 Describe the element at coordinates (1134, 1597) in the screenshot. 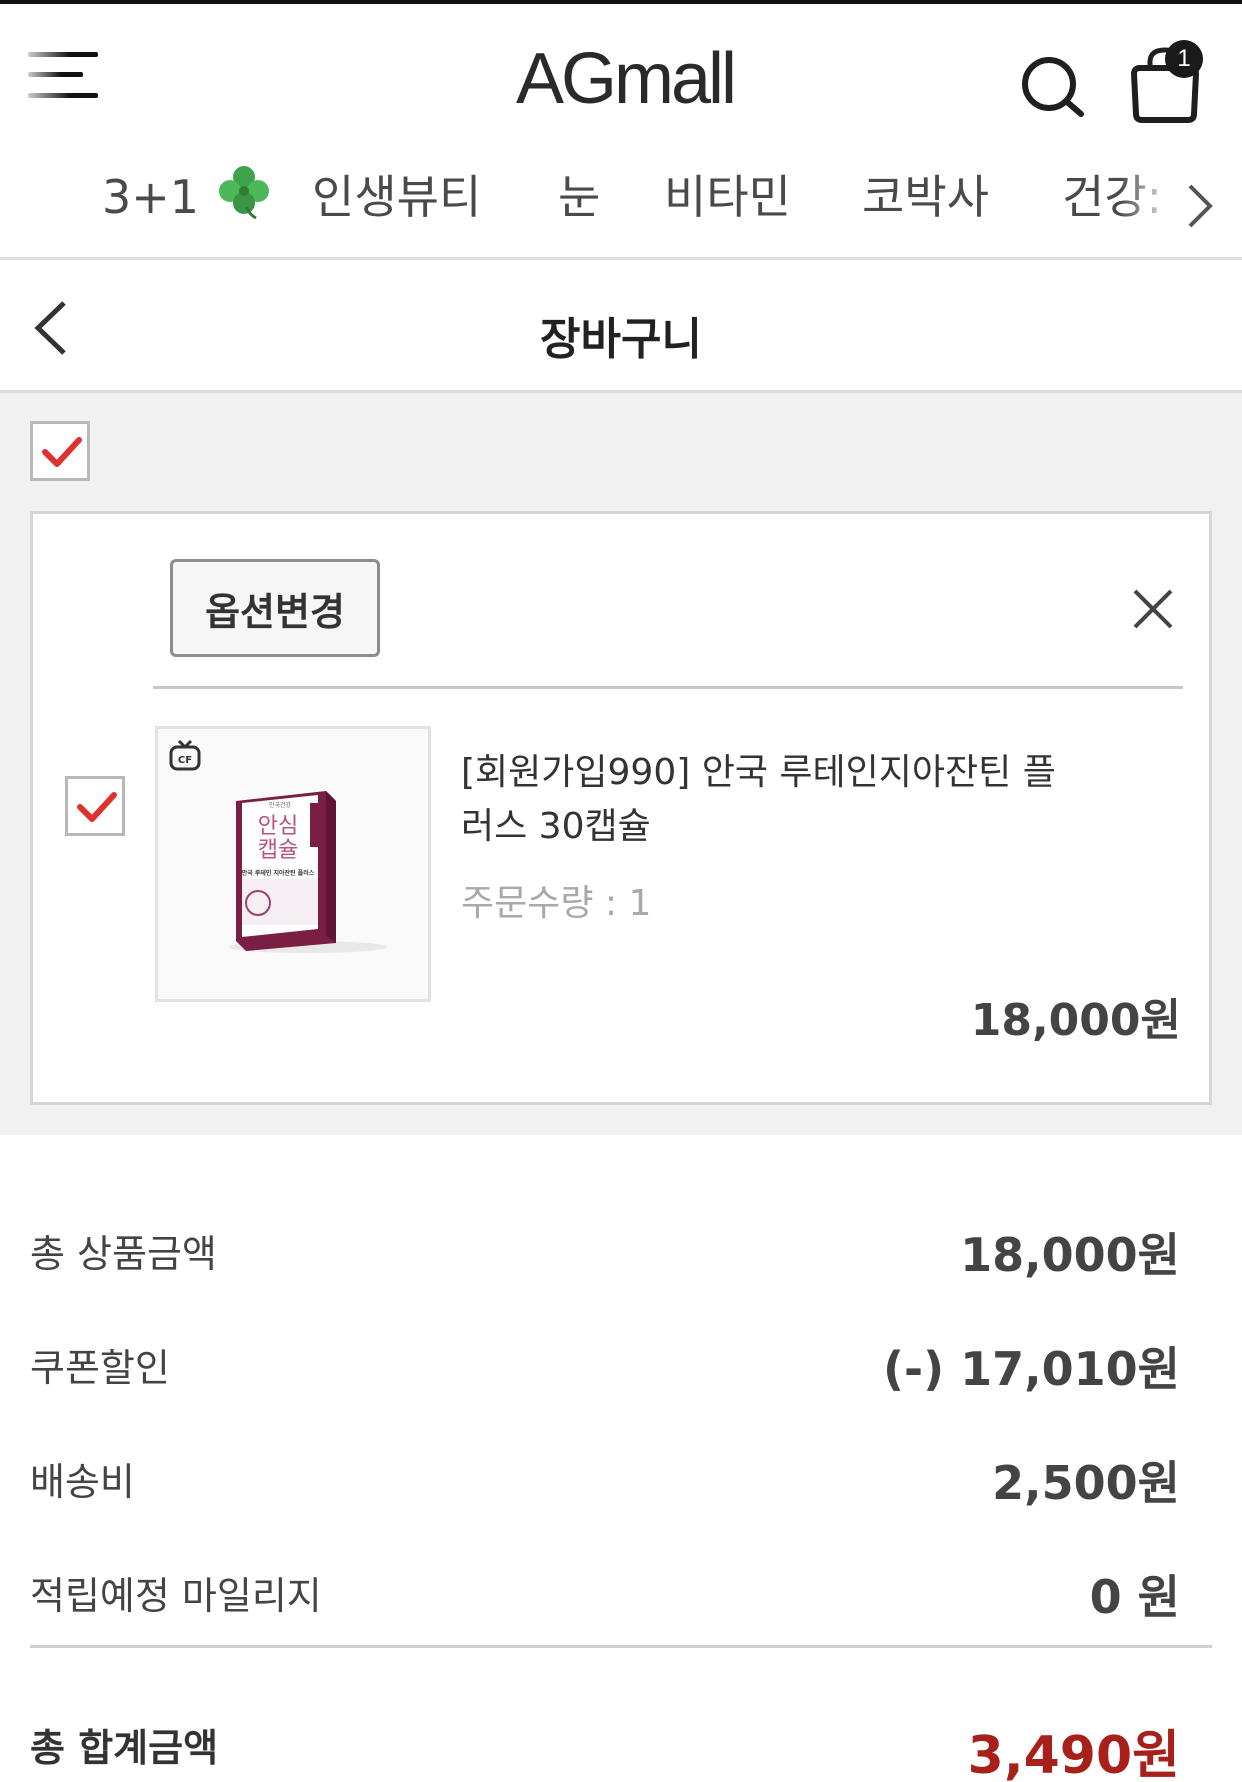

I see `summary-value: 0 원` at that location.